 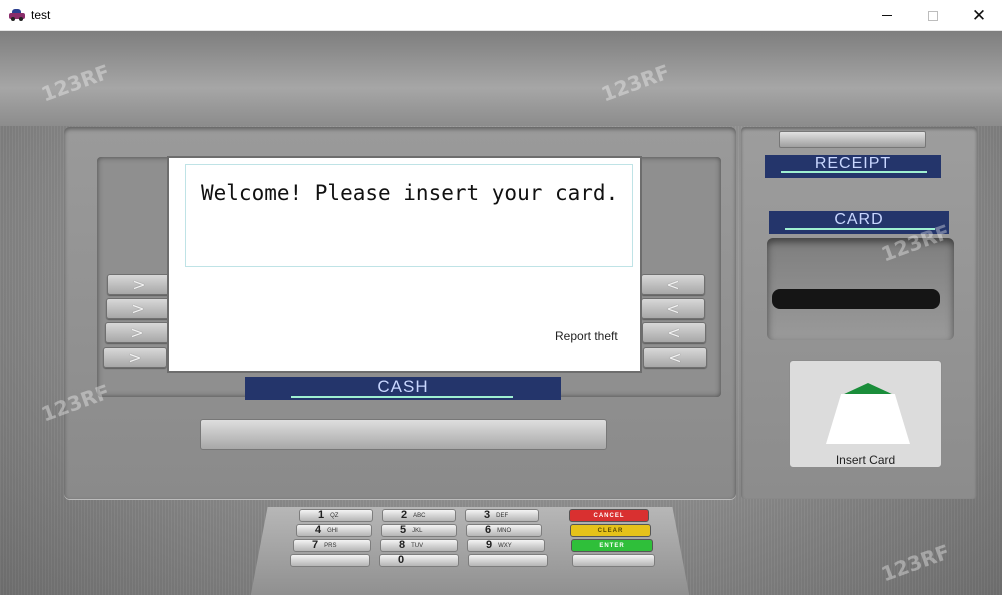 I want to click on close-icon: ✕, so click(x=979, y=15).